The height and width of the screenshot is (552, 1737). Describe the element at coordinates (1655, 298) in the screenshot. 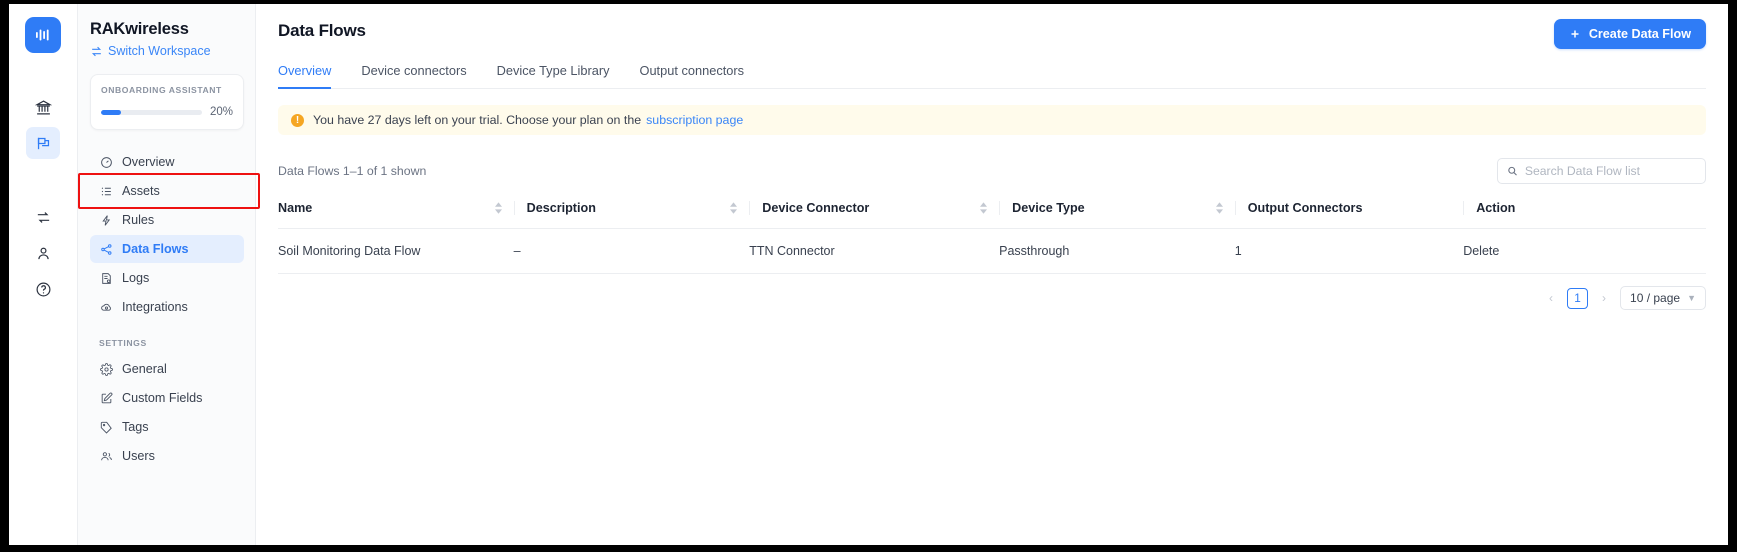

I see `page-size-label: 10 / page` at that location.